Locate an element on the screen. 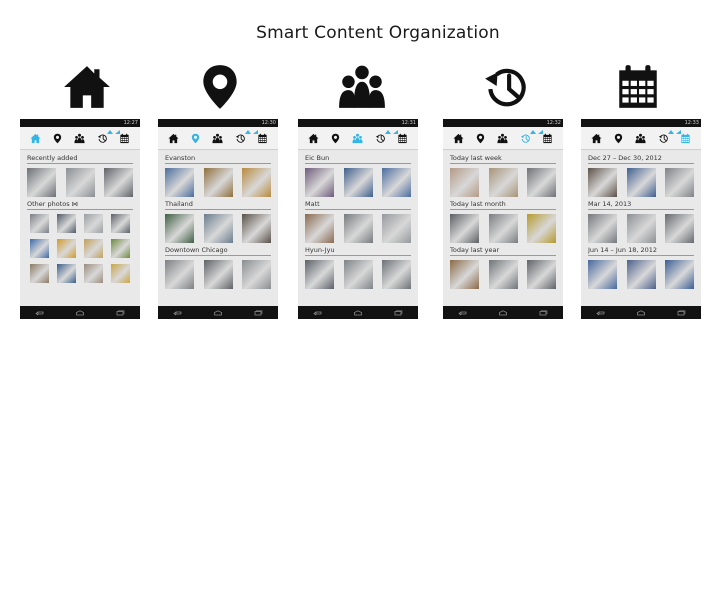 Image resolution: width=720 pixels, height=600 pixels. page-title: Smart Content Organization is located at coordinates (378, 33).